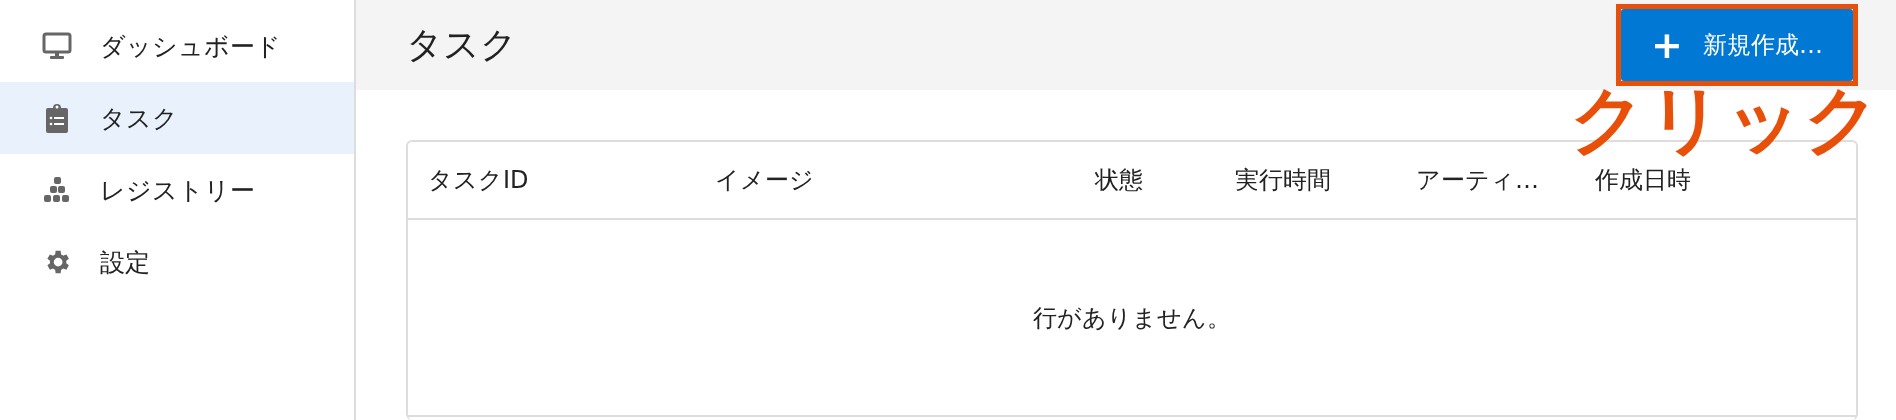  I want to click on blocks-icon, so click(57, 190).